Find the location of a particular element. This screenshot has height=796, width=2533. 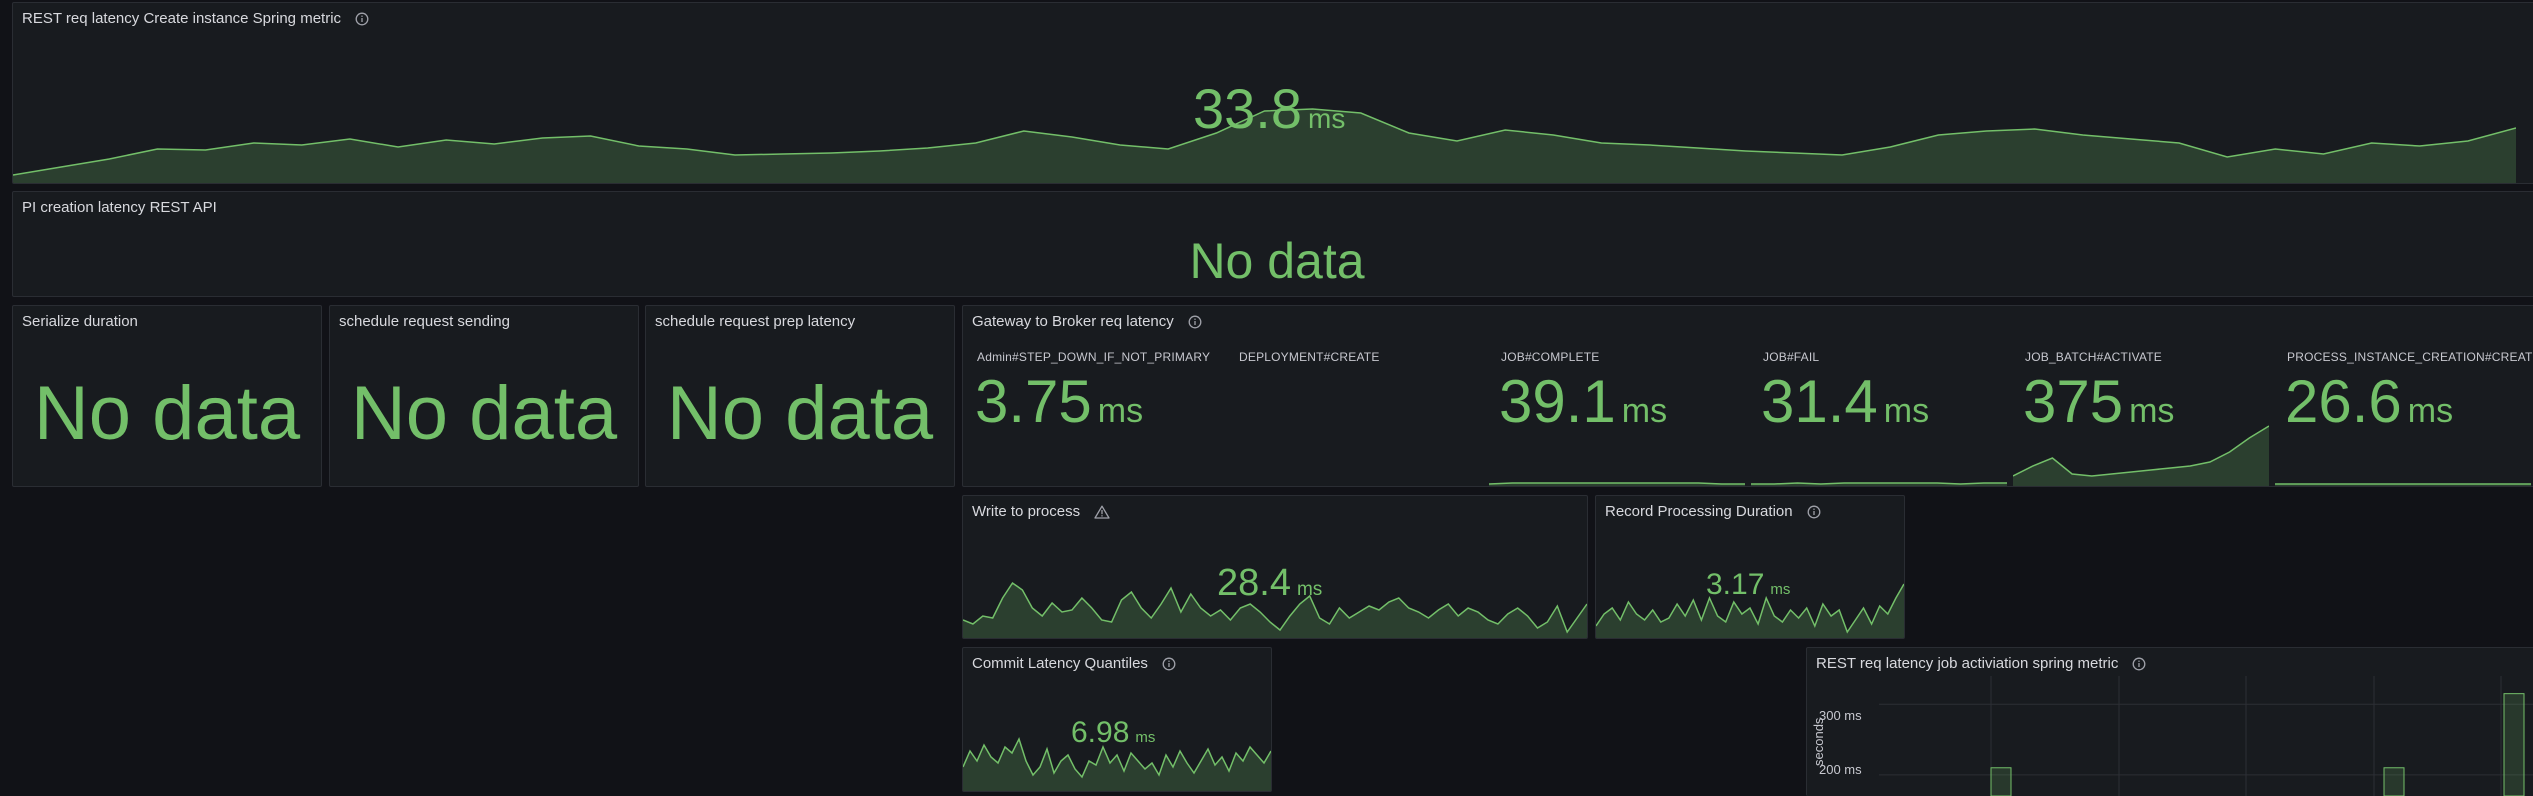

stat-value: 33.8 ms is located at coordinates (1269, 109).